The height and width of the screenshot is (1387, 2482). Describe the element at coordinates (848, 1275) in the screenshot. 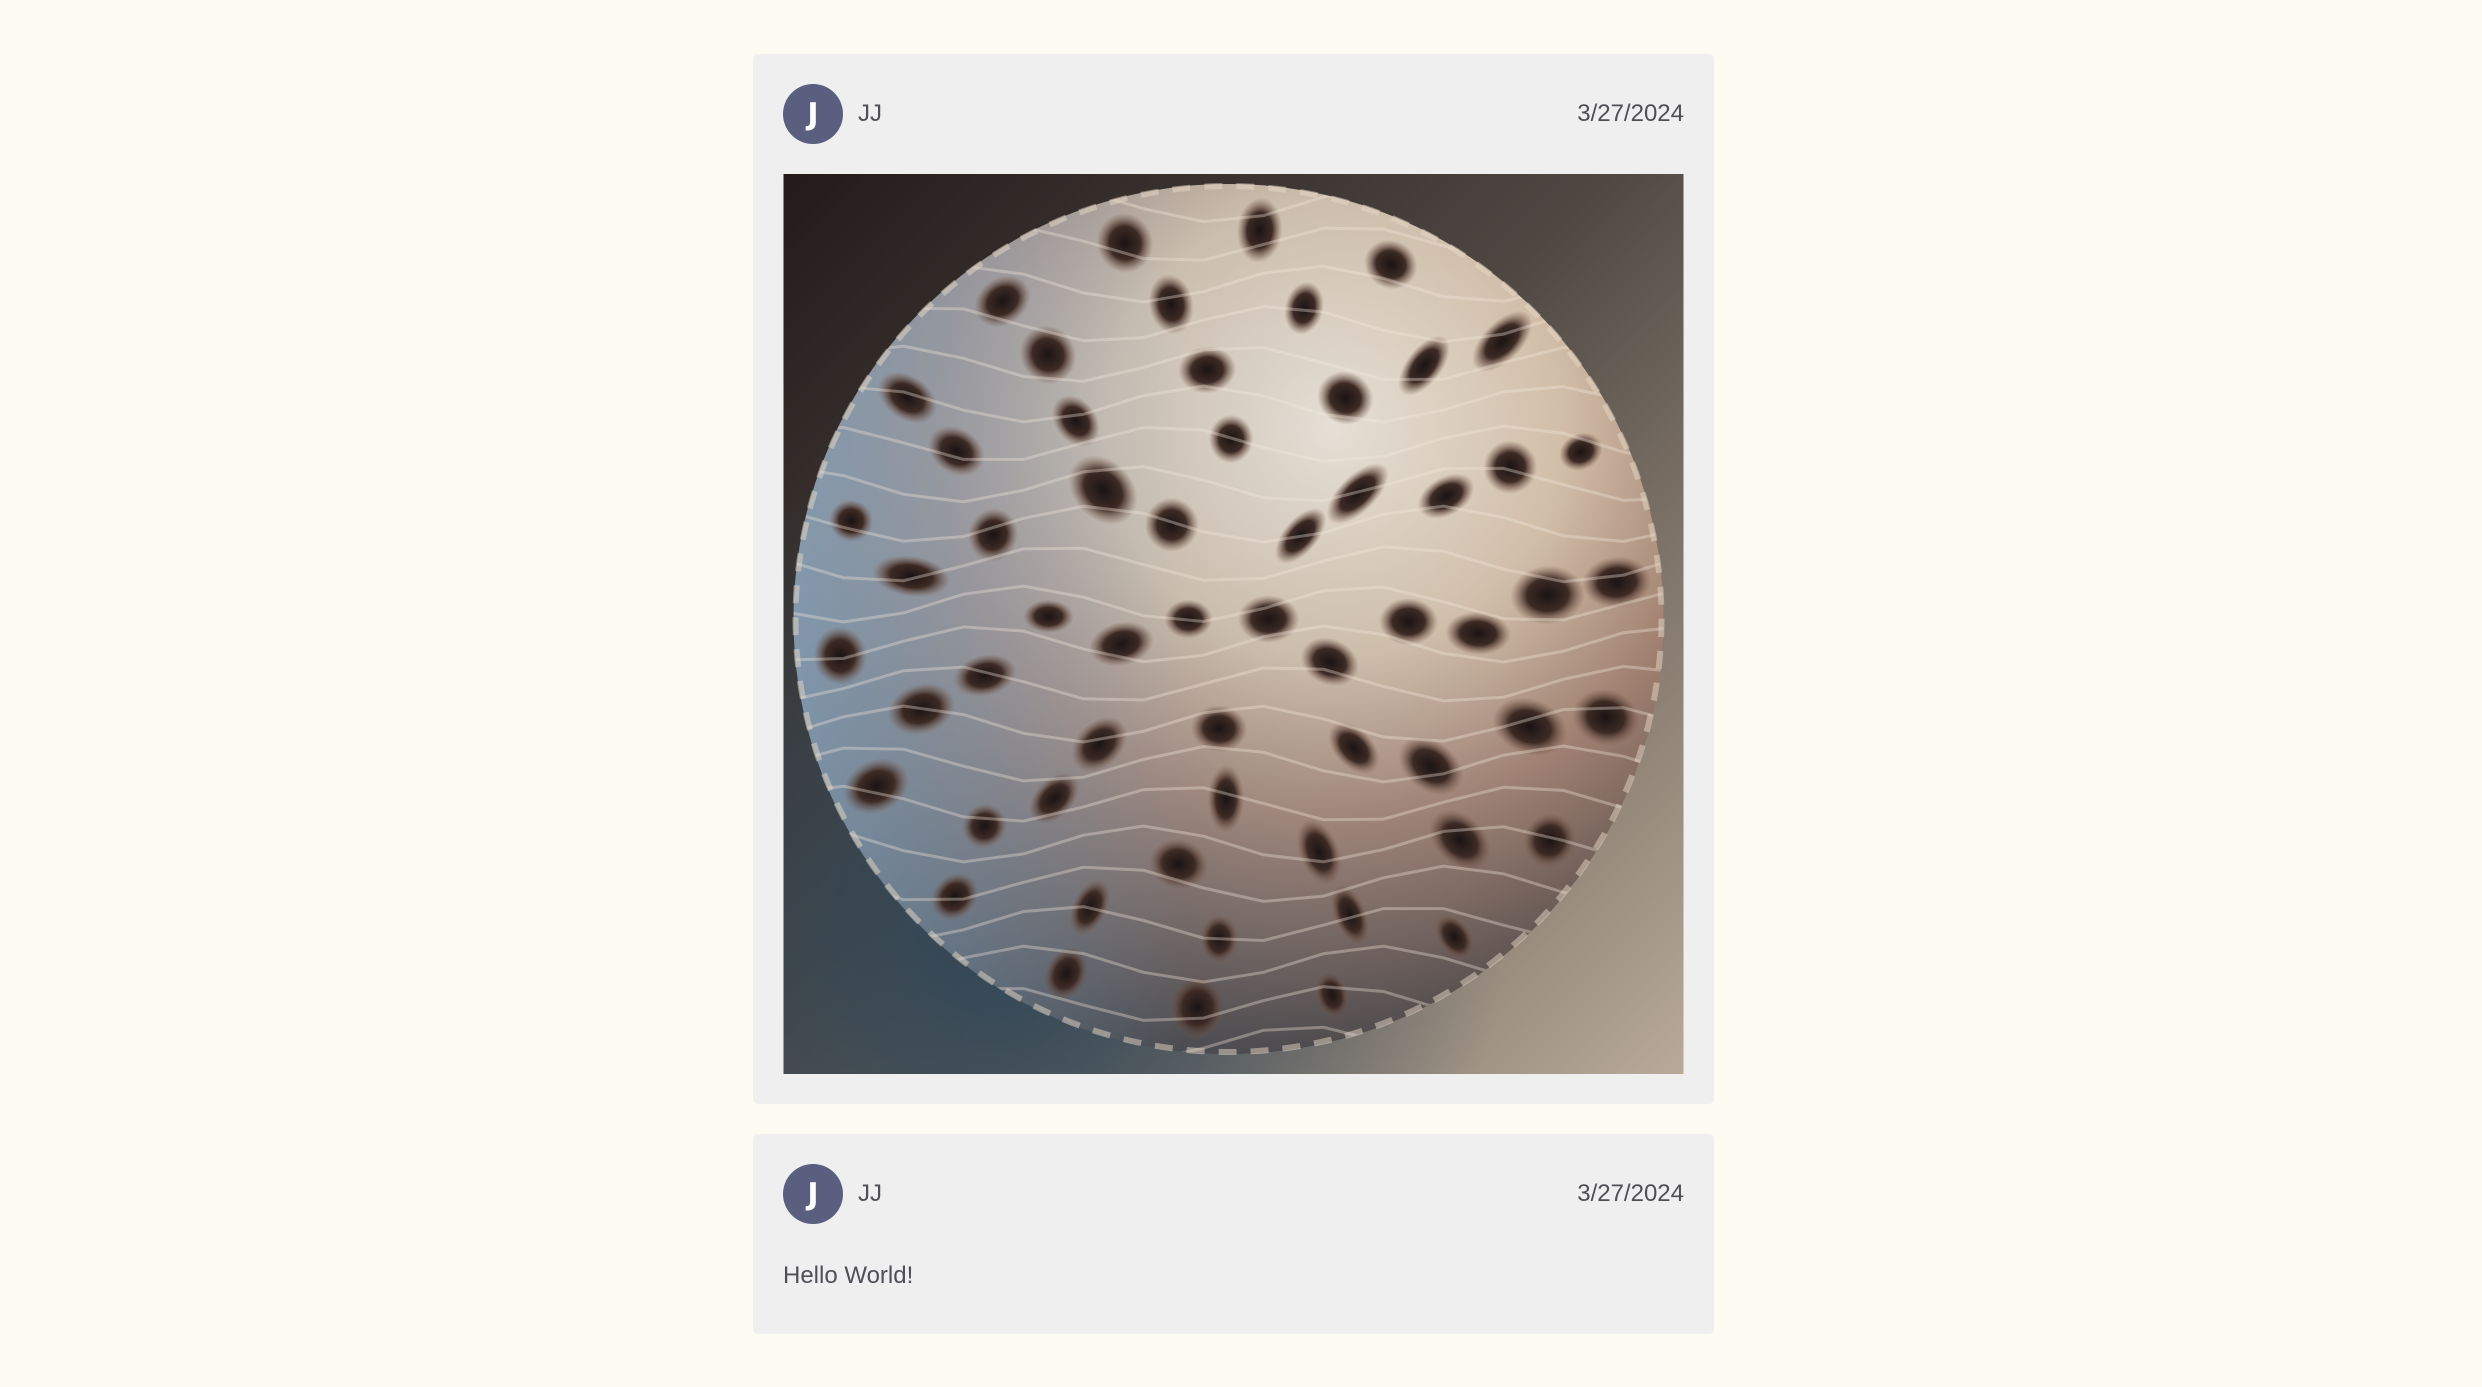

I see `post-text: Hello World!` at that location.